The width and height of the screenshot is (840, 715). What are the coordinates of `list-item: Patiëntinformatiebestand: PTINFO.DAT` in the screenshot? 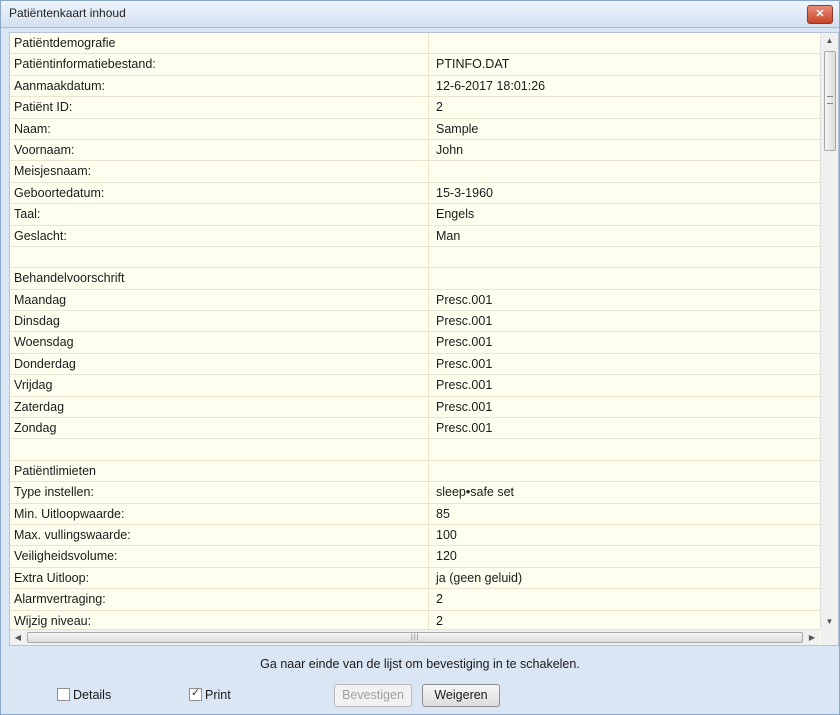 It's located at (415, 65).